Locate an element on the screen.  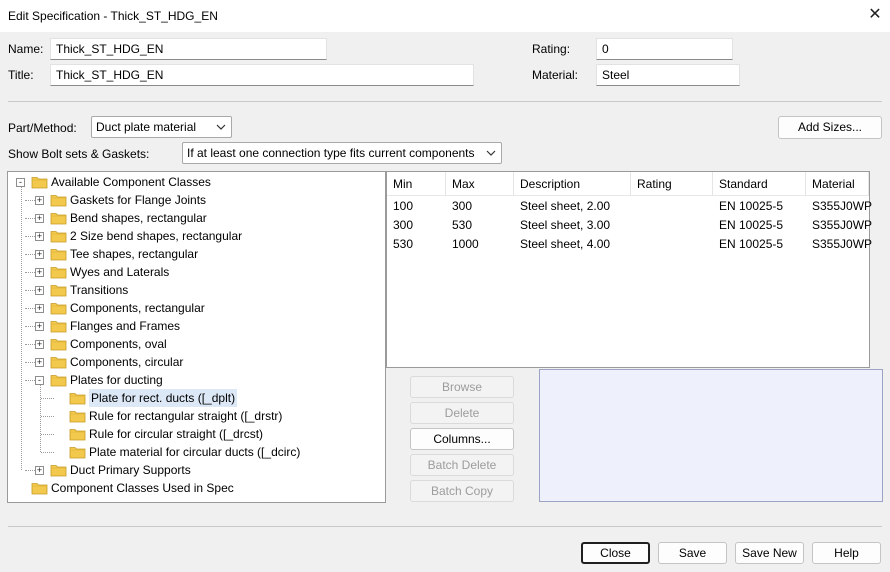
tree-item-label: Components, oval is located at coordinates (118, 344).